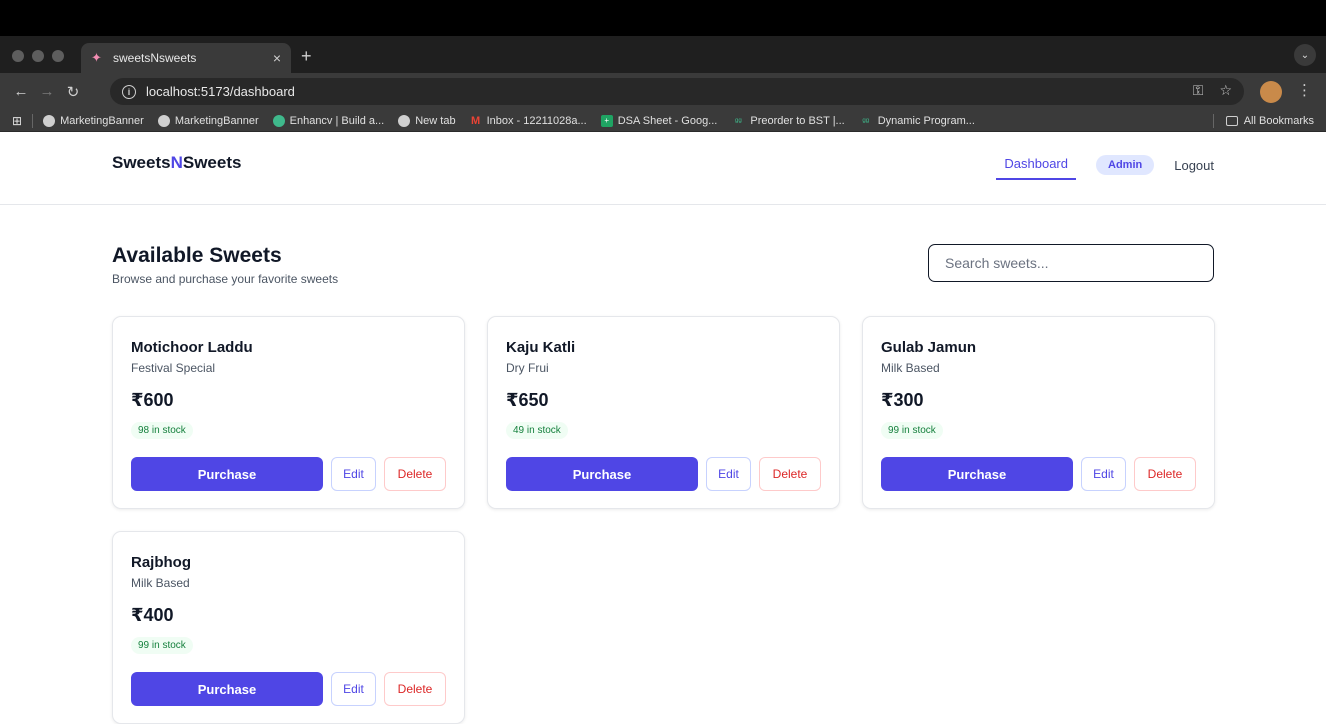 This screenshot has width=1326, height=724. Describe the element at coordinates (663, 168) in the screenshot. I see `app-navbar: SweetsNSweets Dashboard Admin Logout` at that location.